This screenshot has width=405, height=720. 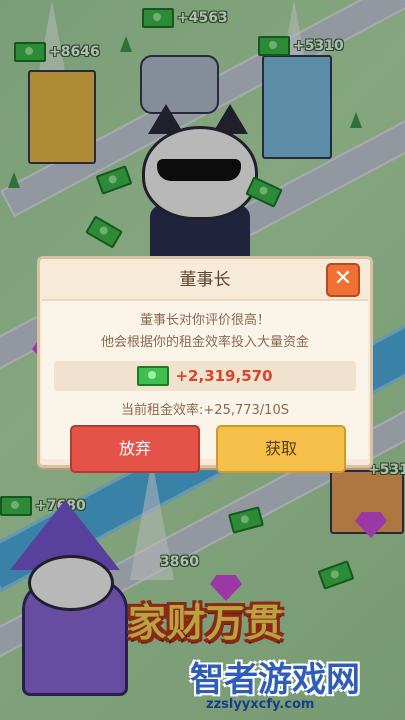 I want to click on close-button: ✕, so click(x=343, y=280).